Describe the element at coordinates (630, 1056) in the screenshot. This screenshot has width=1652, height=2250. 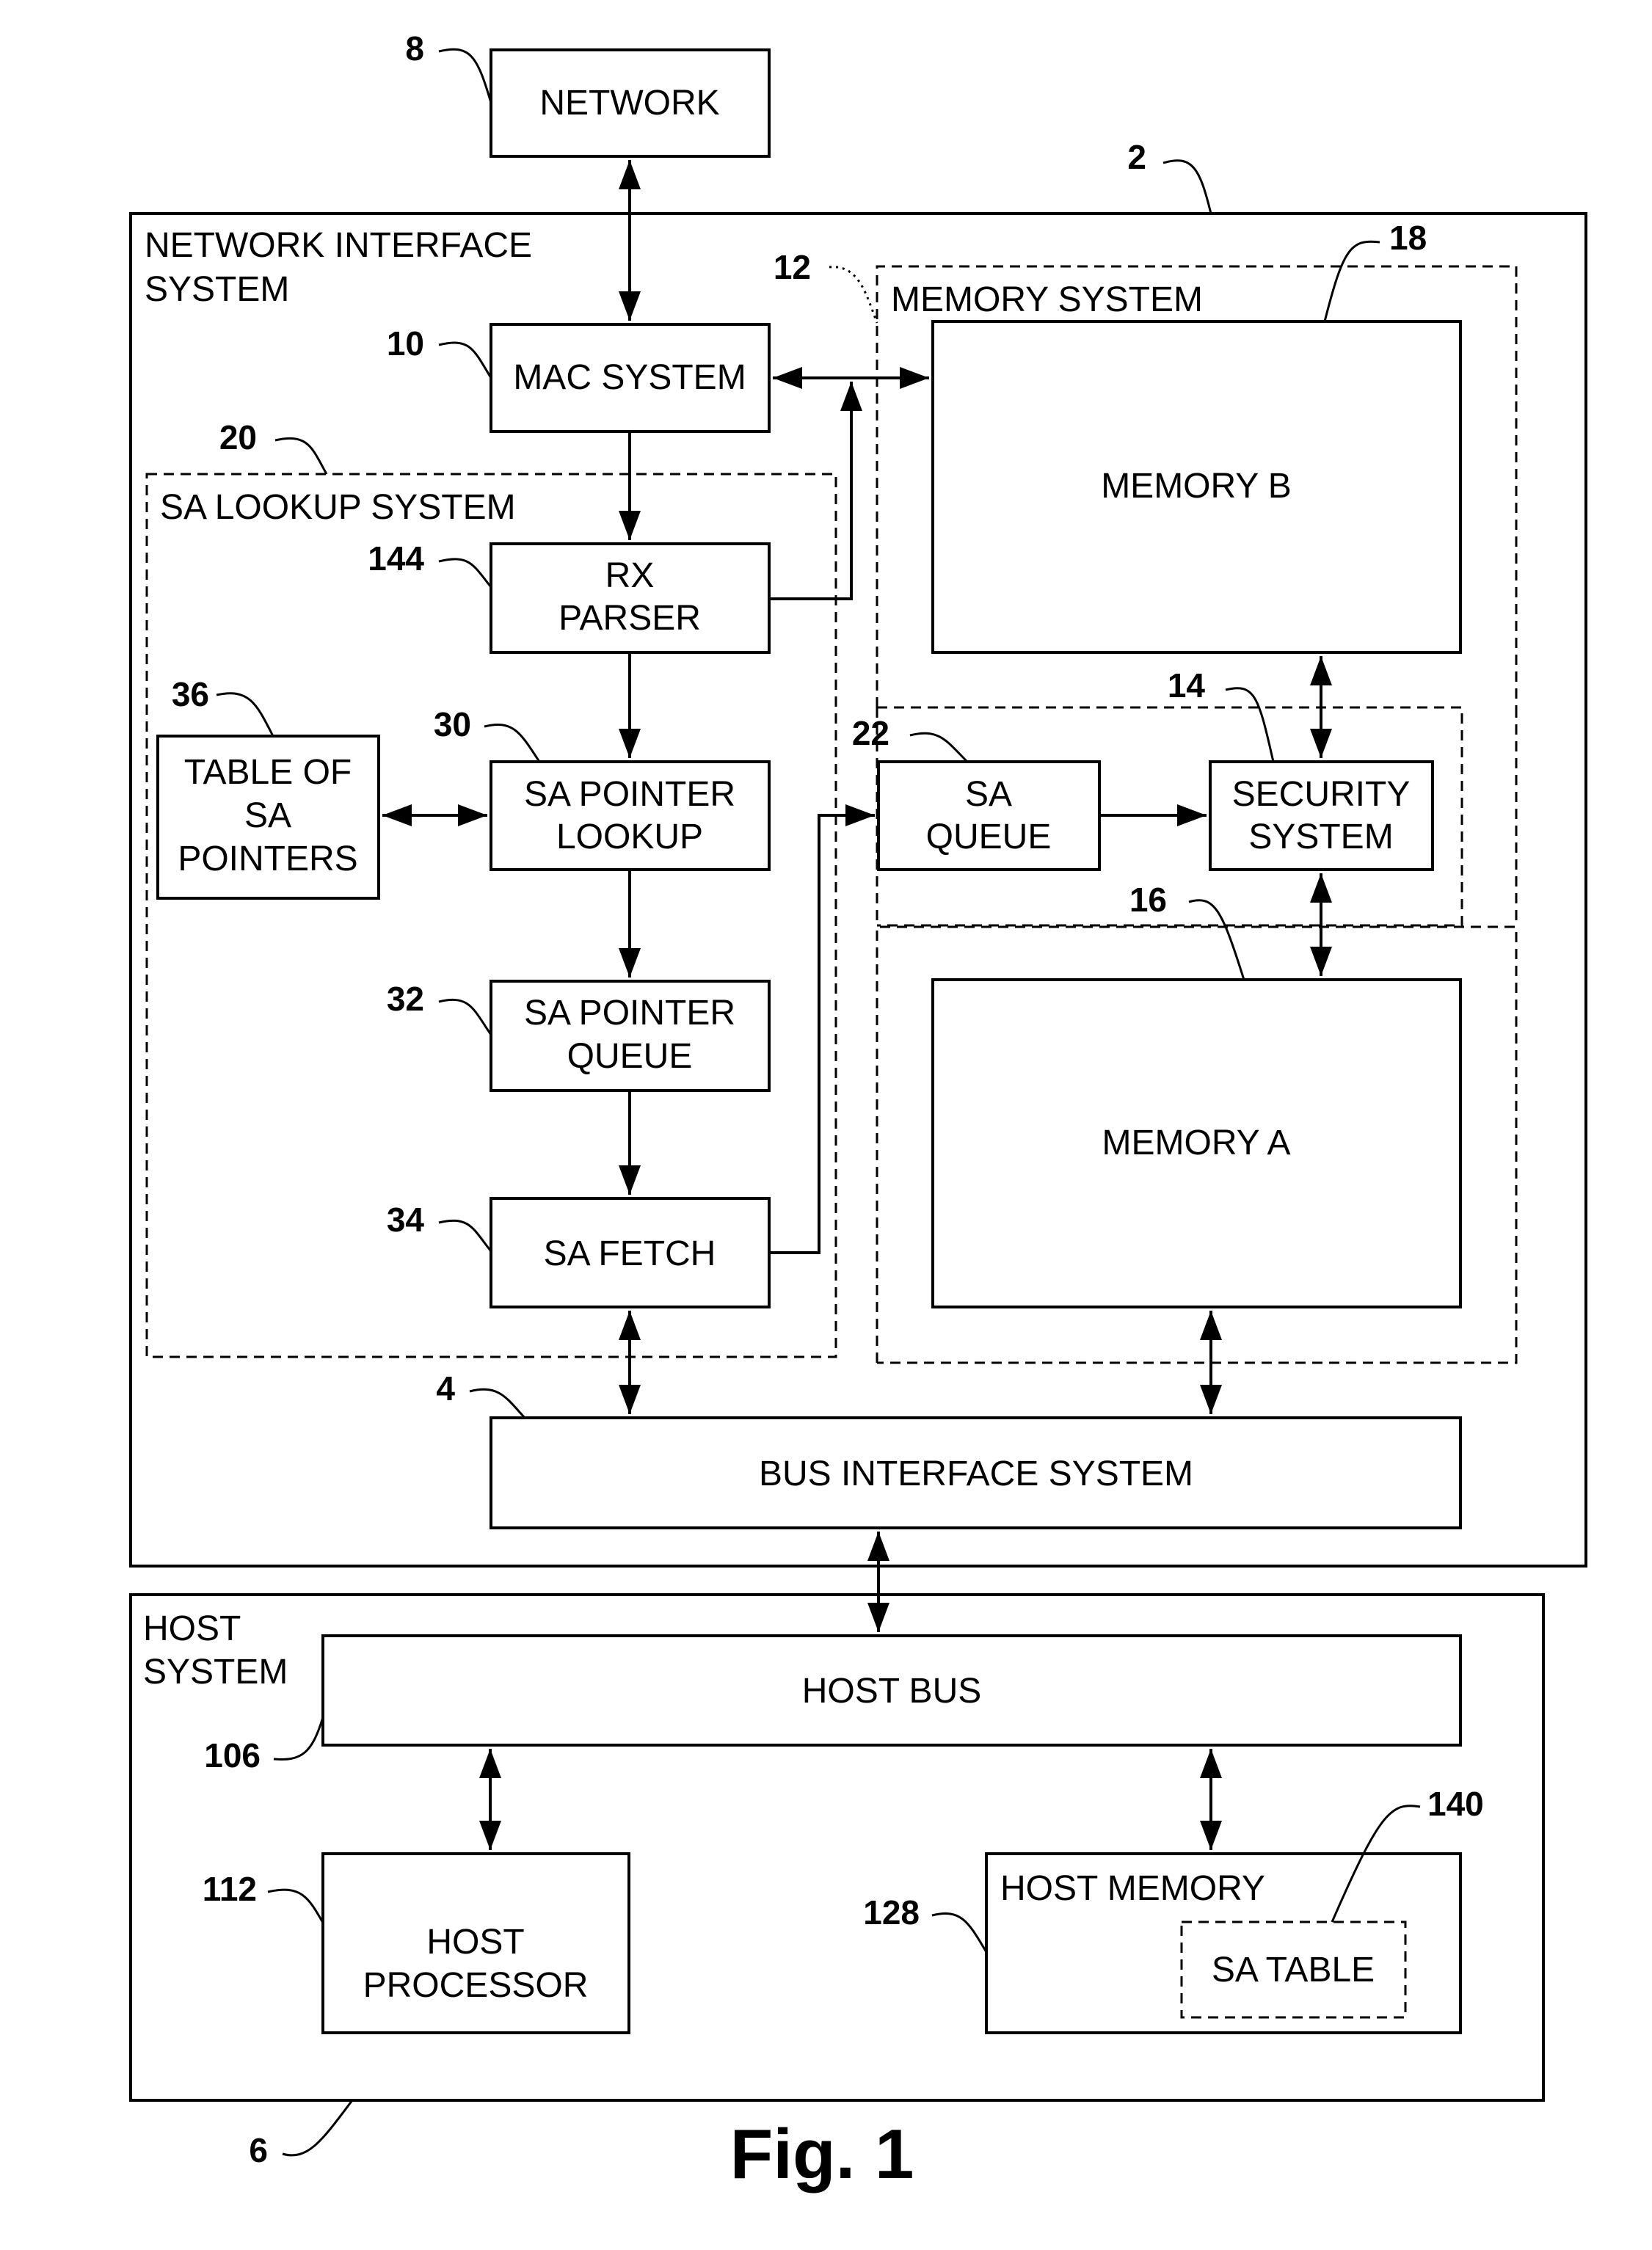
I see `sa-pointer-queue-line2: QUEUE` at that location.